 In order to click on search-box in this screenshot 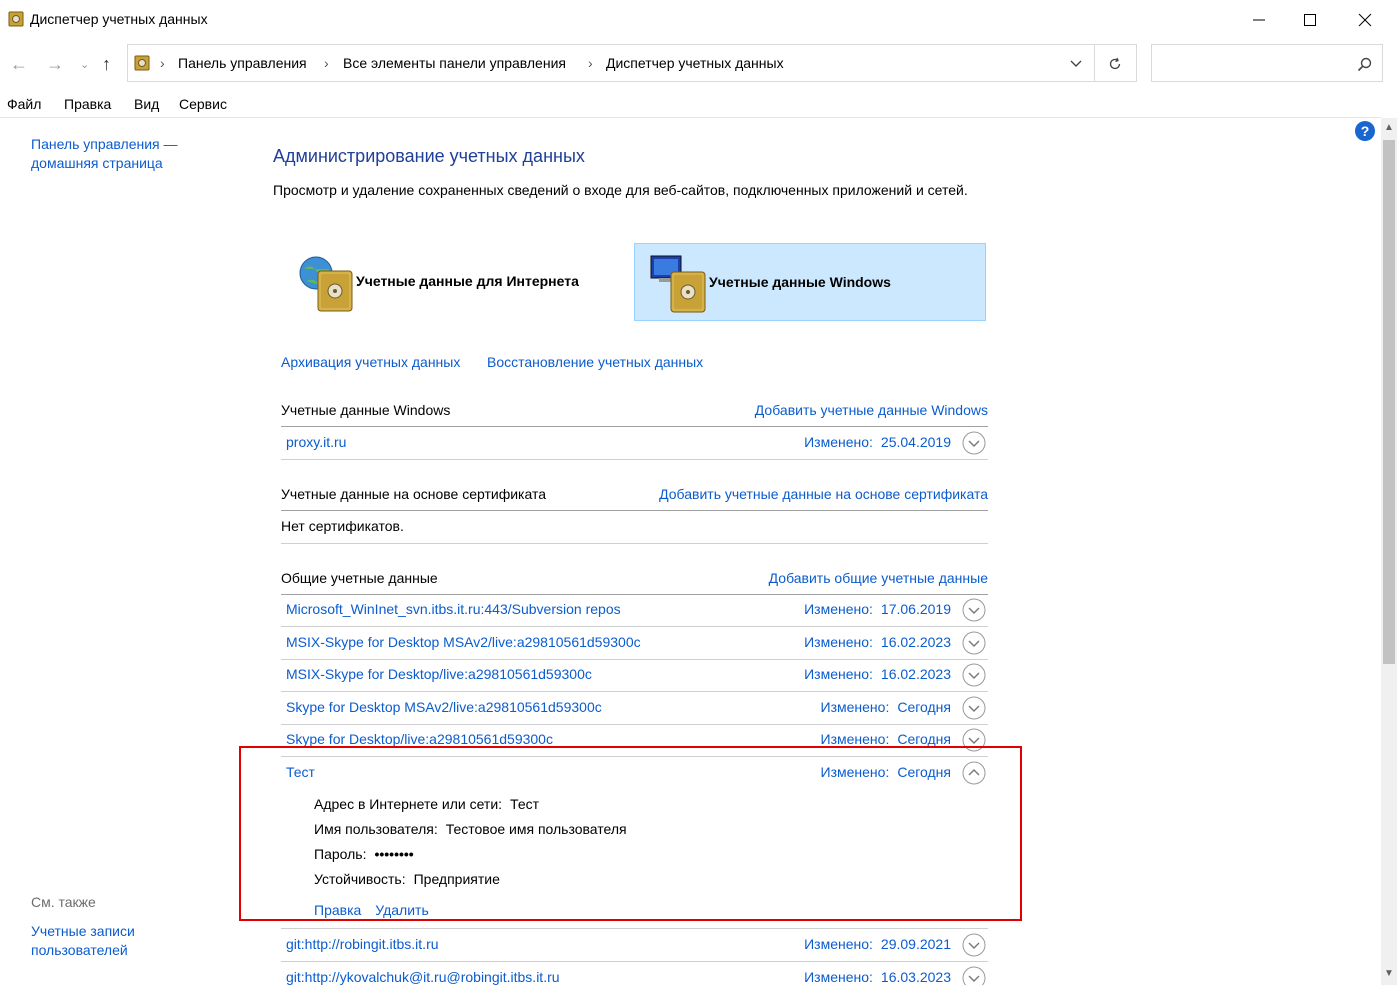, I will do `click(1267, 63)`.